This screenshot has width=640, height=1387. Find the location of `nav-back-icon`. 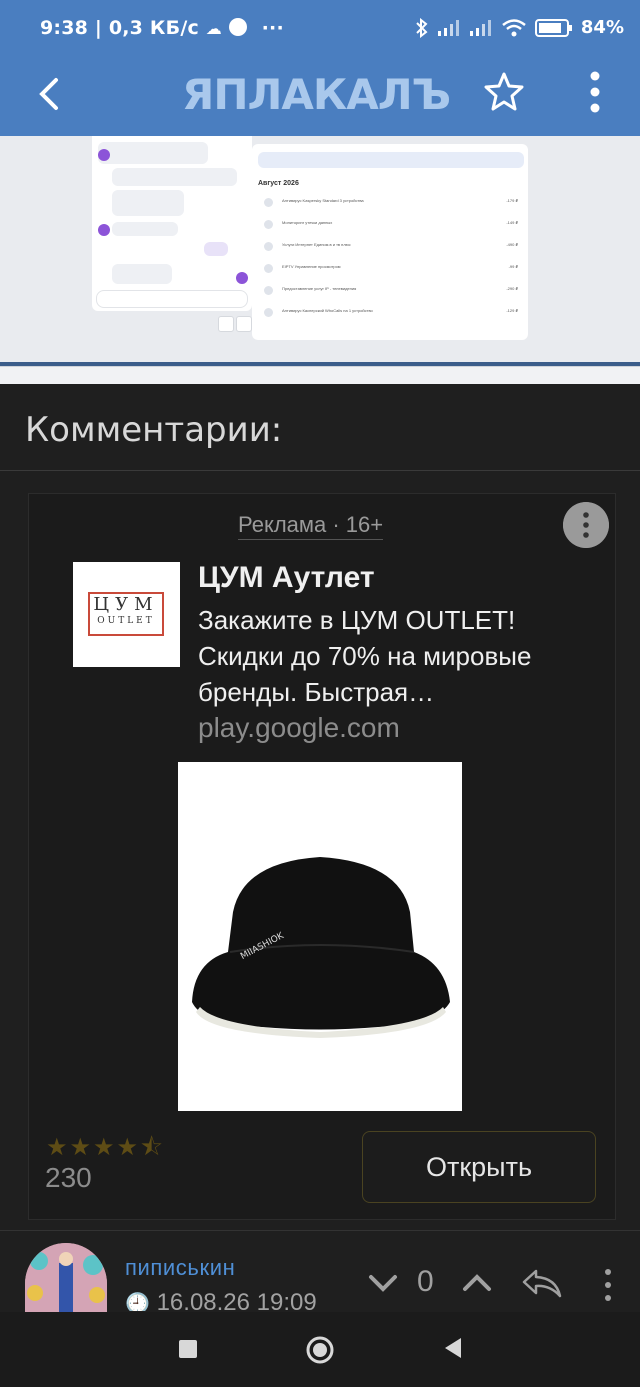

nav-back-icon is located at coordinates (453, 1348).